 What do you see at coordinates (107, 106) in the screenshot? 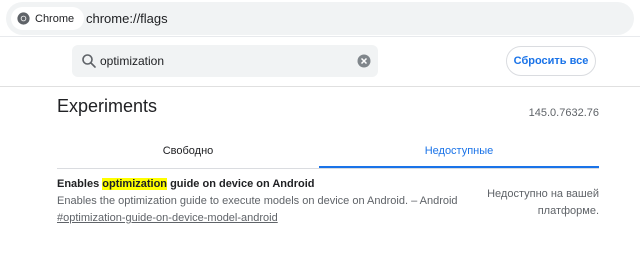
I see `page-title: Experiments` at bounding box center [107, 106].